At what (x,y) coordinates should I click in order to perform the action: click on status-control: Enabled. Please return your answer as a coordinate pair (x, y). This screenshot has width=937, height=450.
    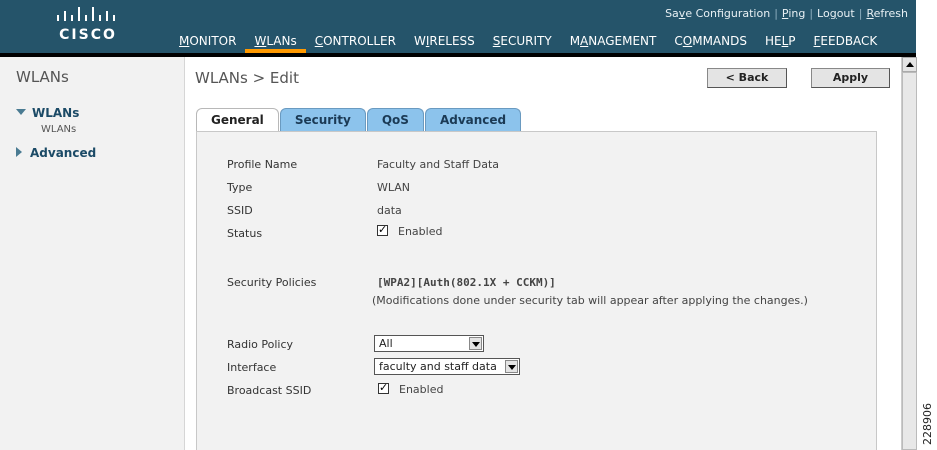
    Looking at the image, I should click on (410, 230).